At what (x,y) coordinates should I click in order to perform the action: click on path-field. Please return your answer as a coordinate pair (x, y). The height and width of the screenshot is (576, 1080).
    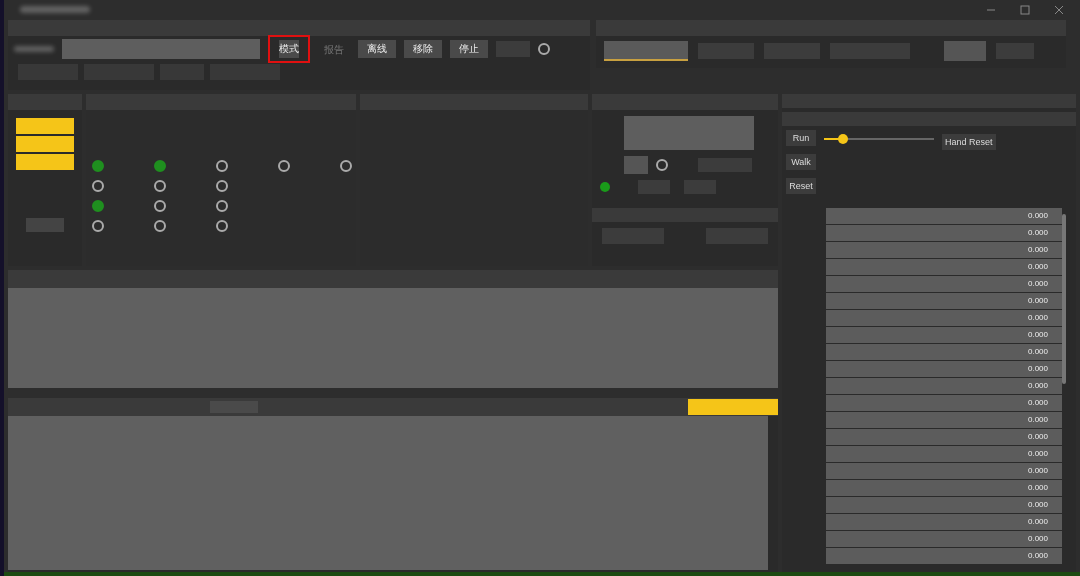
    Looking at the image, I should click on (161, 49).